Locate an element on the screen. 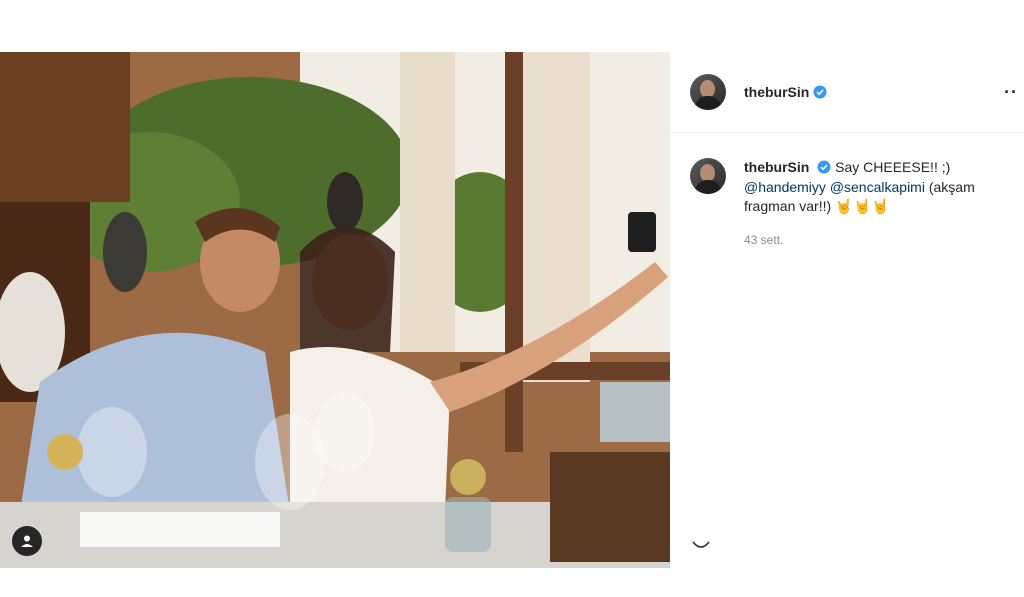  author-avatar is located at coordinates (708, 92).